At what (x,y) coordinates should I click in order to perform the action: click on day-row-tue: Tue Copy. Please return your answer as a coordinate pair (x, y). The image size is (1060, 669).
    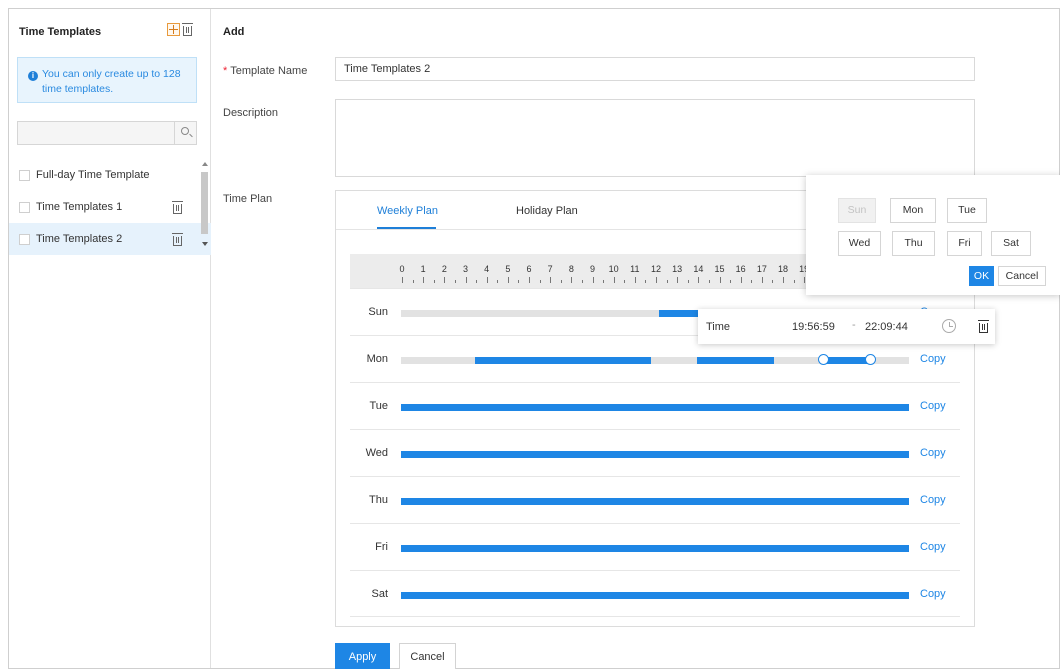
    Looking at the image, I should click on (655, 405).